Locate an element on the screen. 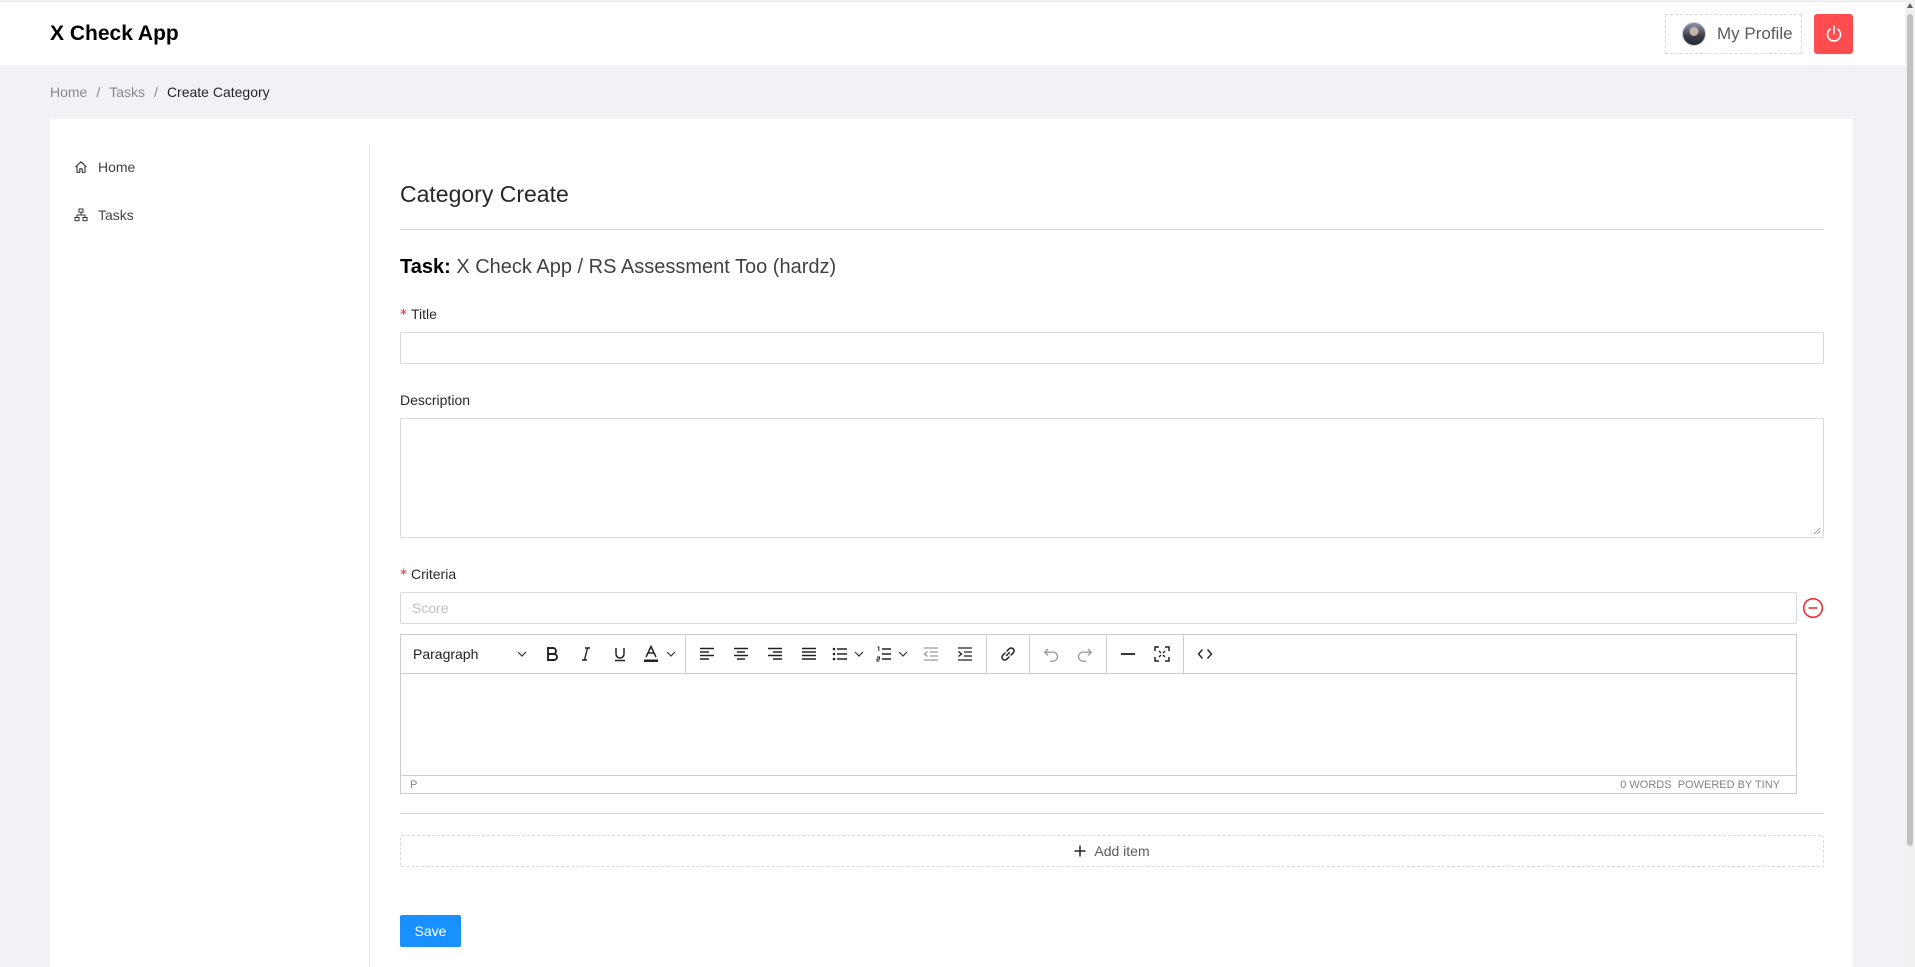 Image resolution: width=1915 pixels, height=967 pixels. resize-handle-icon is located at coordinates (1817, 531).